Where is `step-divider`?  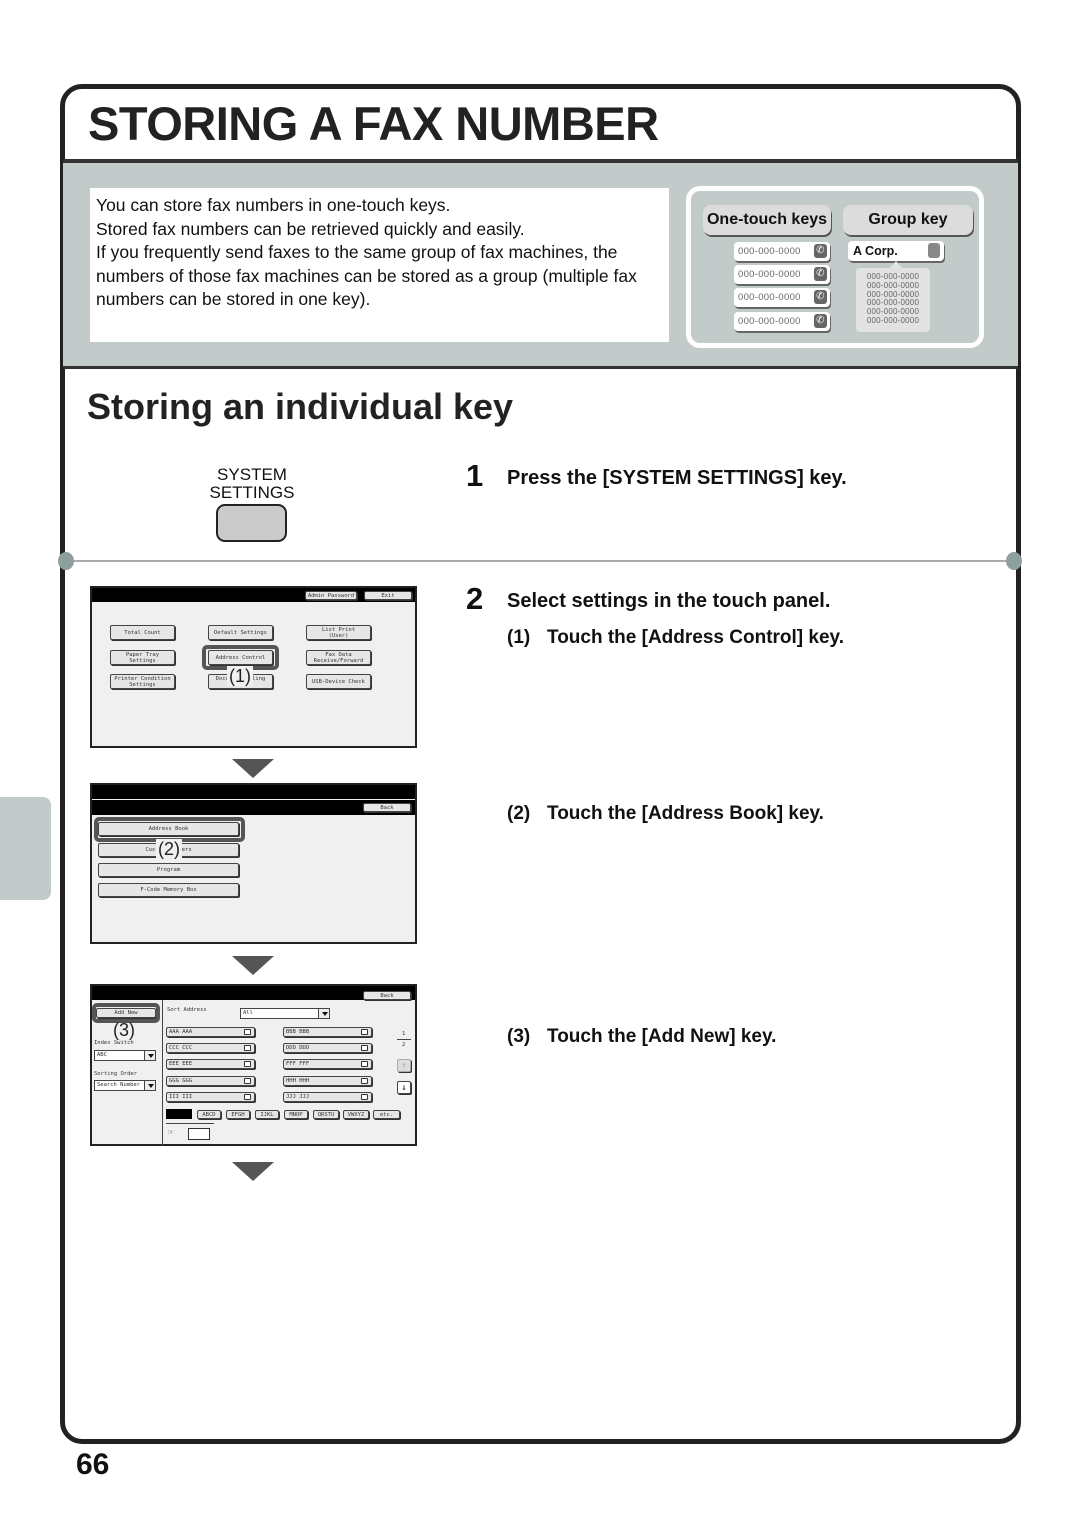 step-divider is located at coordinates (540, 561).